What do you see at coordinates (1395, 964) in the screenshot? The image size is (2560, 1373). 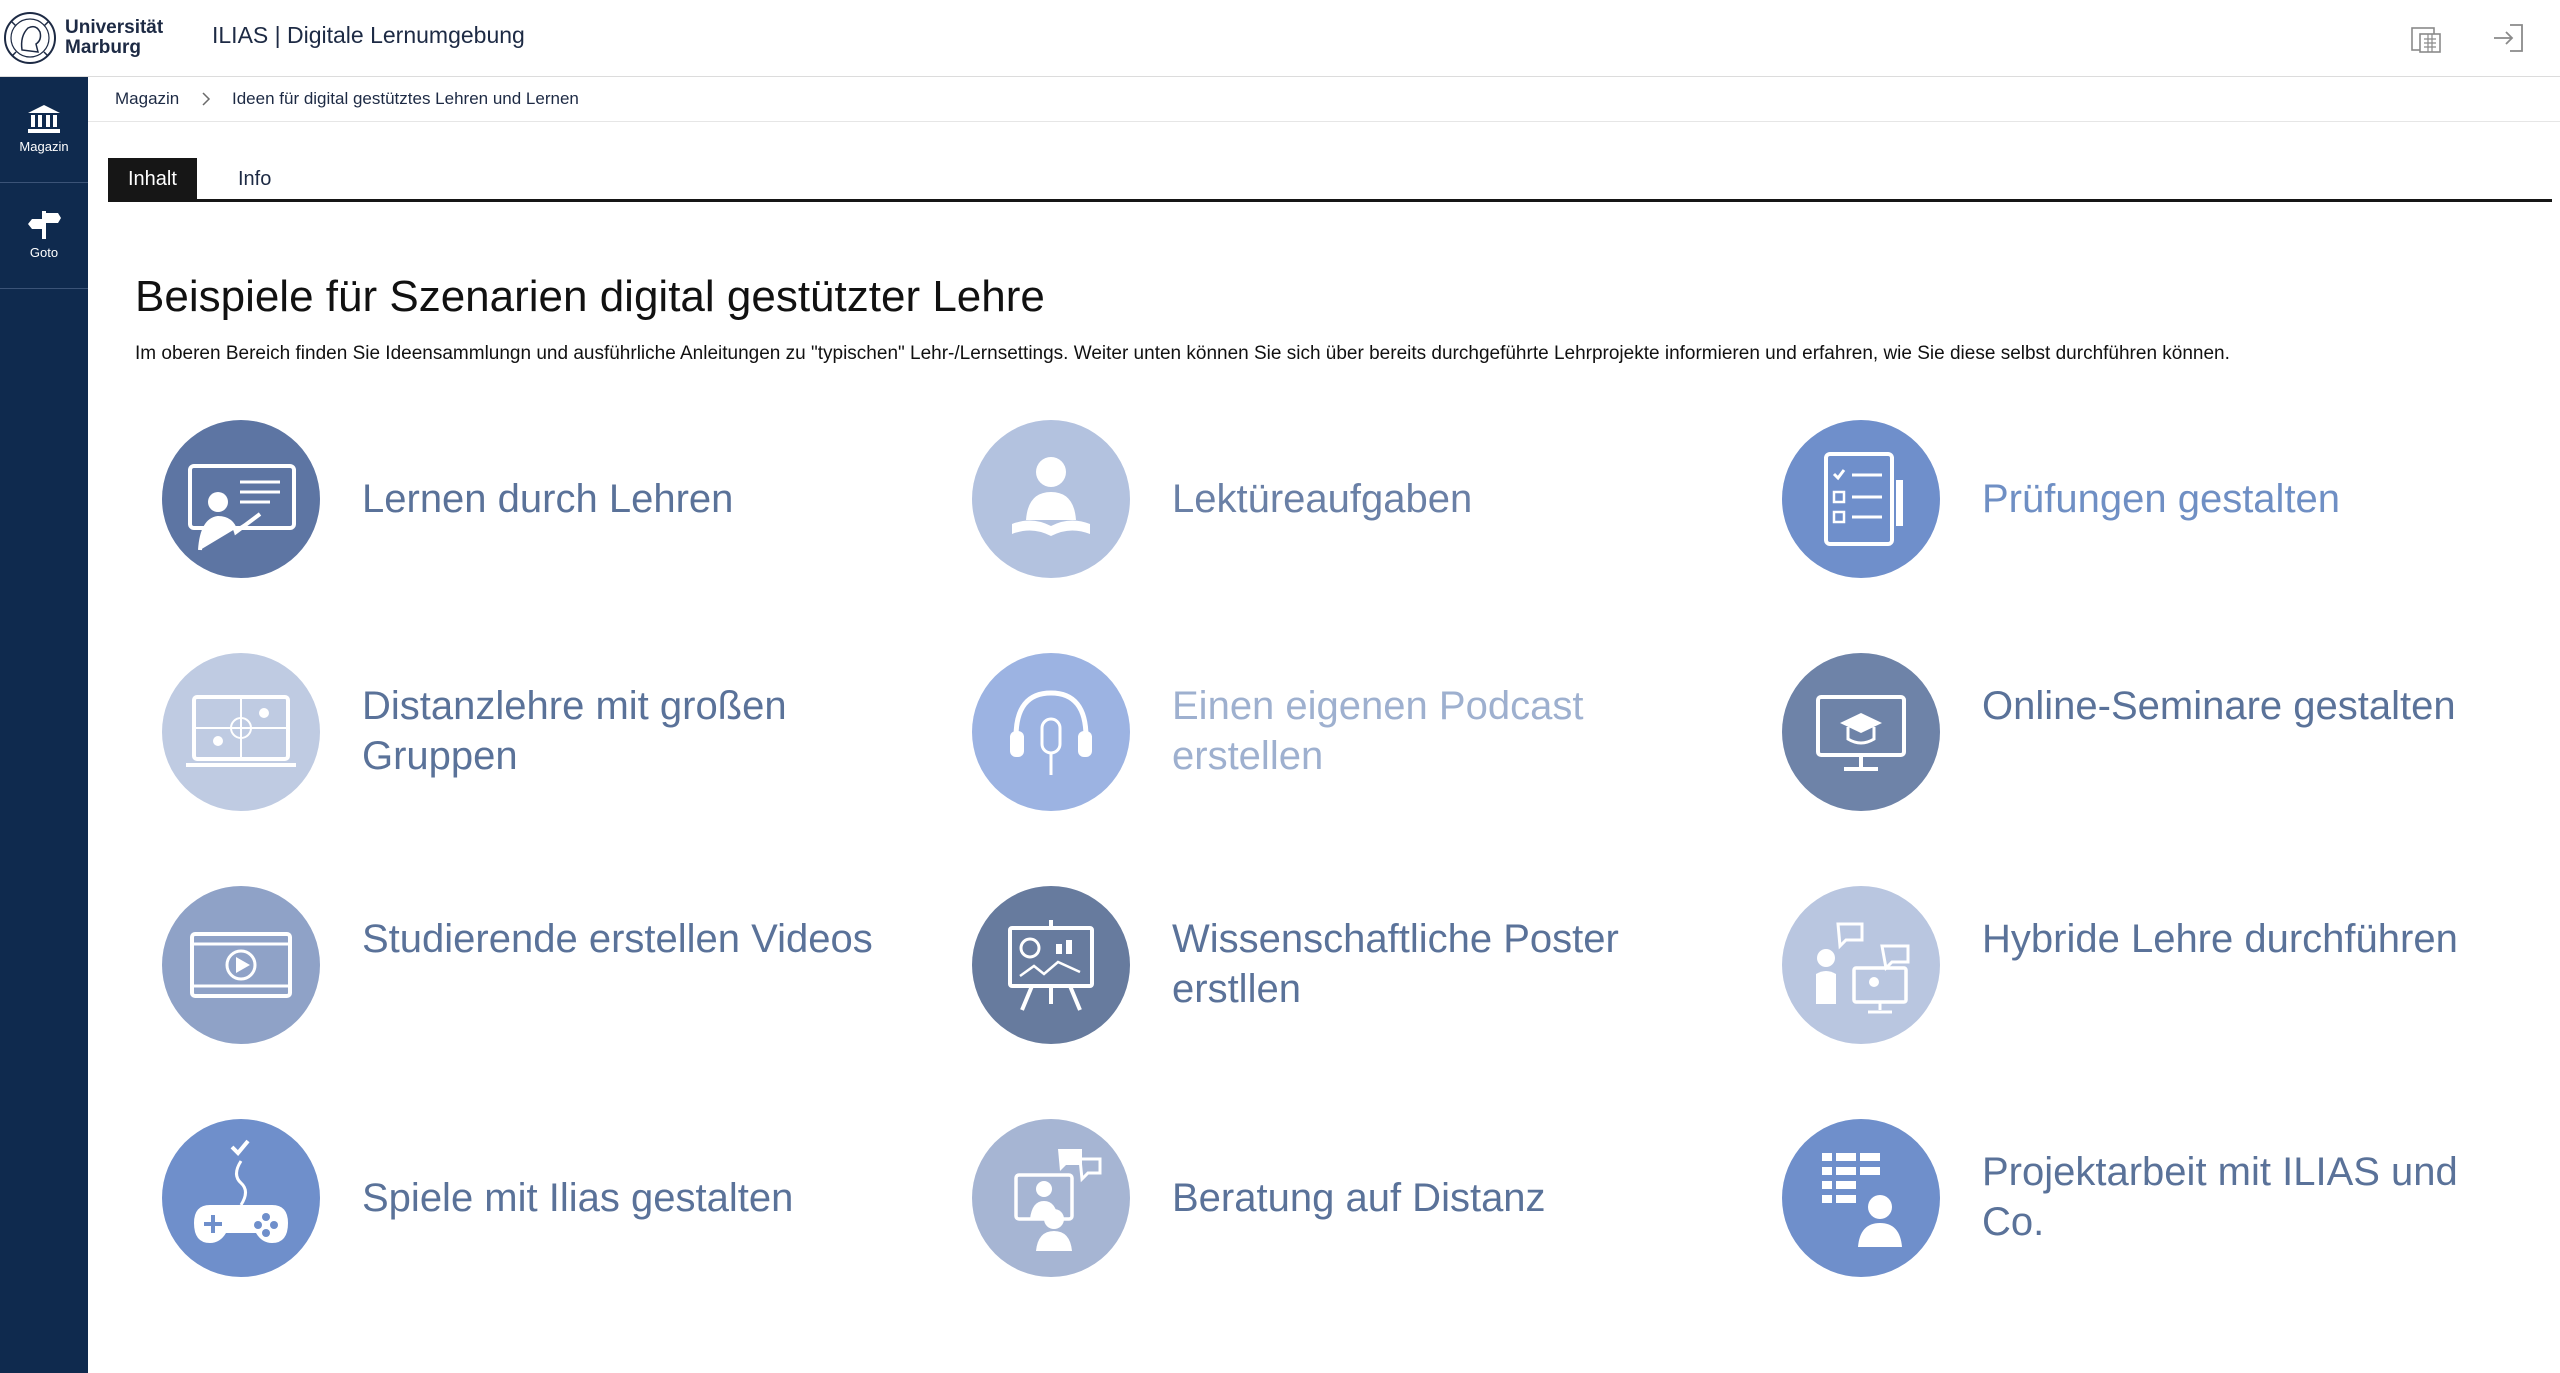 I see `card-label: Wissenschaftliche Poster erstllen` at bounding box center [1395, 964].